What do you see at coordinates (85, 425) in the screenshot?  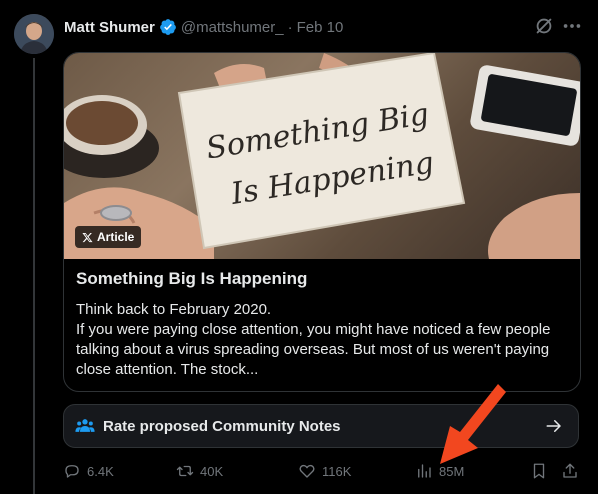 I see `community-notes-icon` at bounding box center [85, 425].